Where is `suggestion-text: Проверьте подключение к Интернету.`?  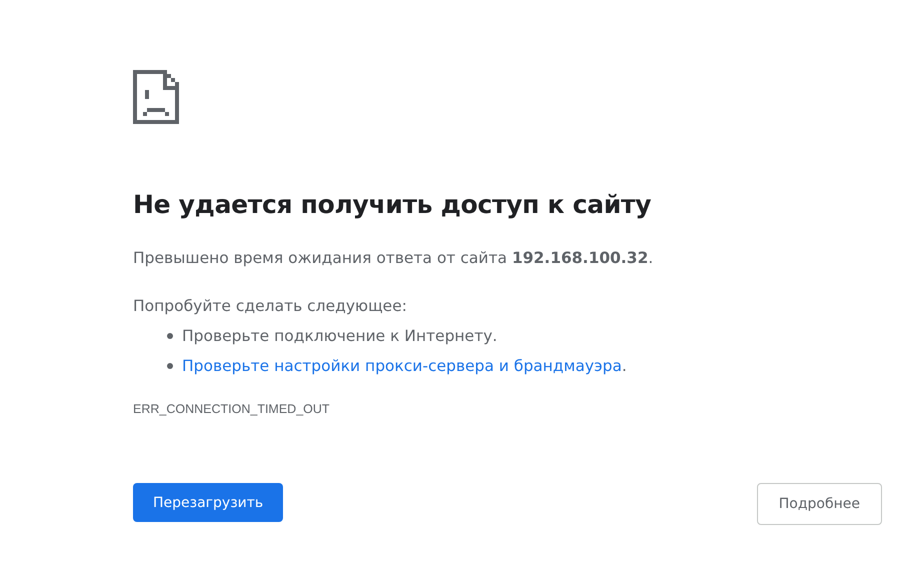 suggestion-text: Проверьте подключение к Интернету. is located at coordinates (340, 336).